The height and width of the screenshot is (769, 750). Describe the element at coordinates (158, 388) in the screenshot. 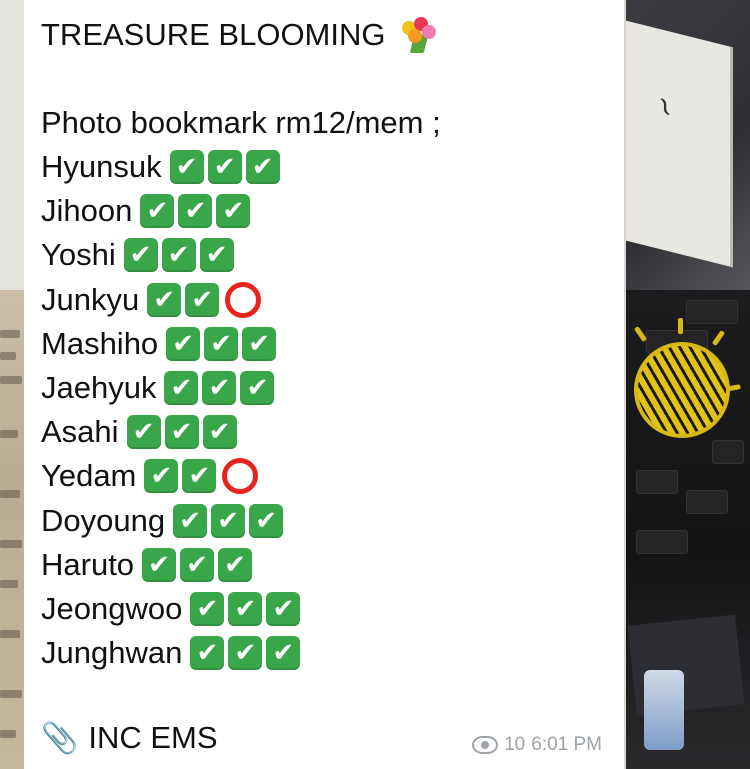

I see `member-row: Jaehyuk ✔ ✔ ✔` at that location.